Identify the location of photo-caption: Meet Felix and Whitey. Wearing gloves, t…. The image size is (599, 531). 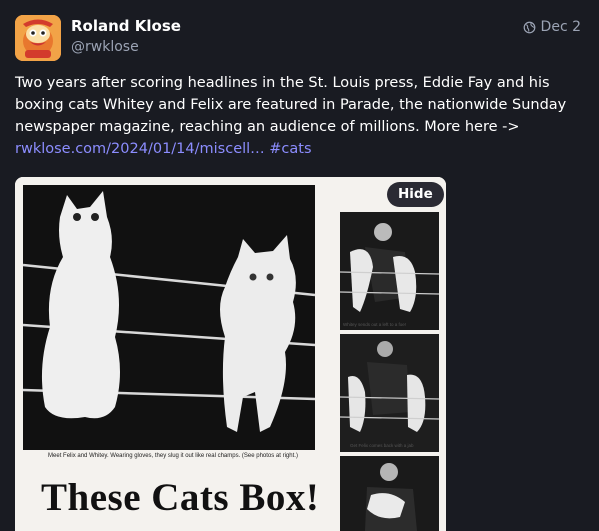
(173, 456).